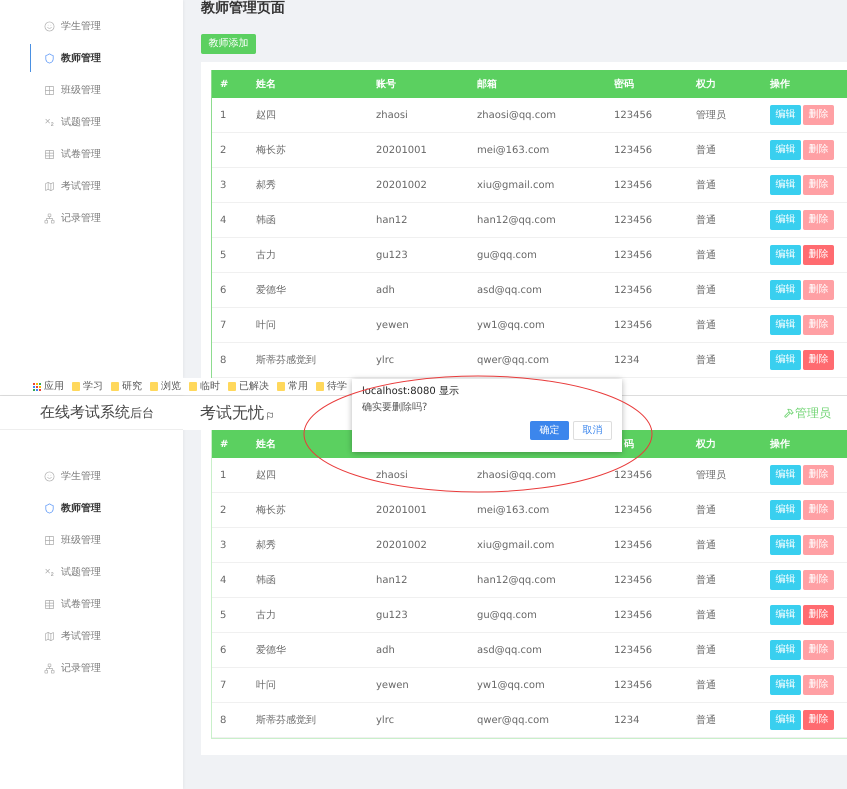 This screenshot has width=847, height=789. Describe the element at coordinates (779, 445) in the screenshot. I see `column-header: 操作` at that location.